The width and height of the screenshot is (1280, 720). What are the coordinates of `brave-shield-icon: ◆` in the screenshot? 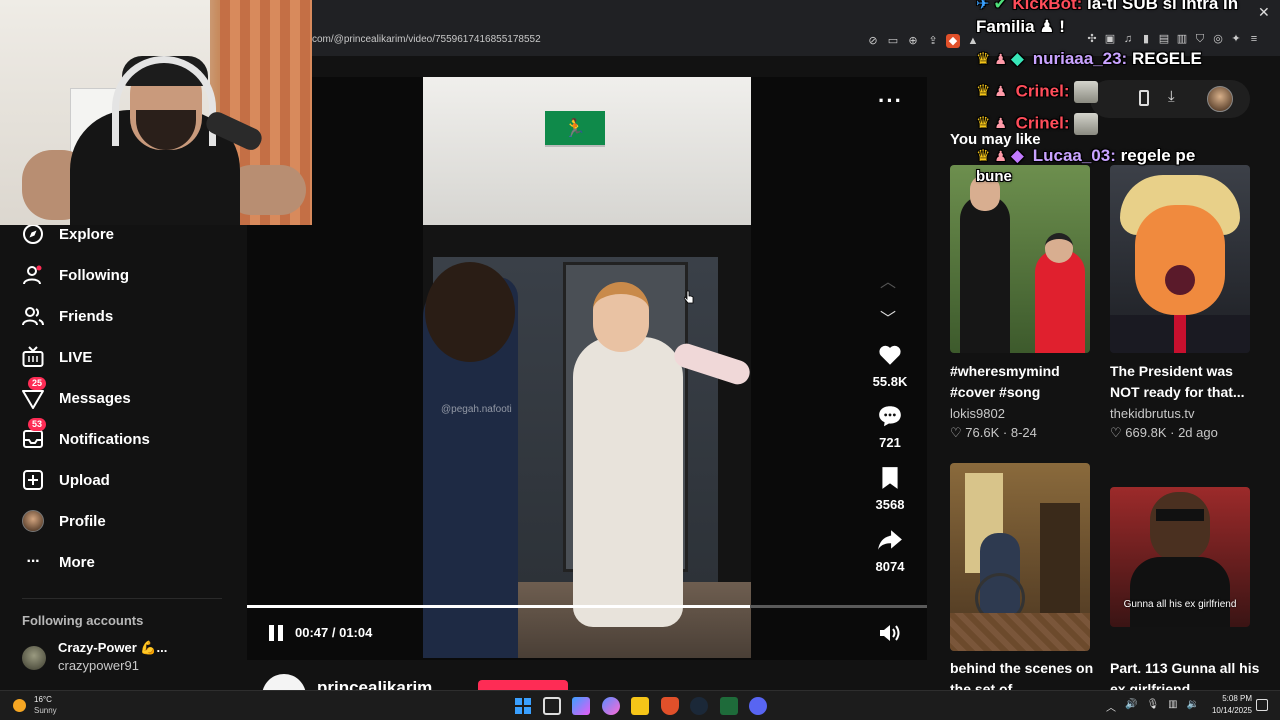 It's located at (953, 41).